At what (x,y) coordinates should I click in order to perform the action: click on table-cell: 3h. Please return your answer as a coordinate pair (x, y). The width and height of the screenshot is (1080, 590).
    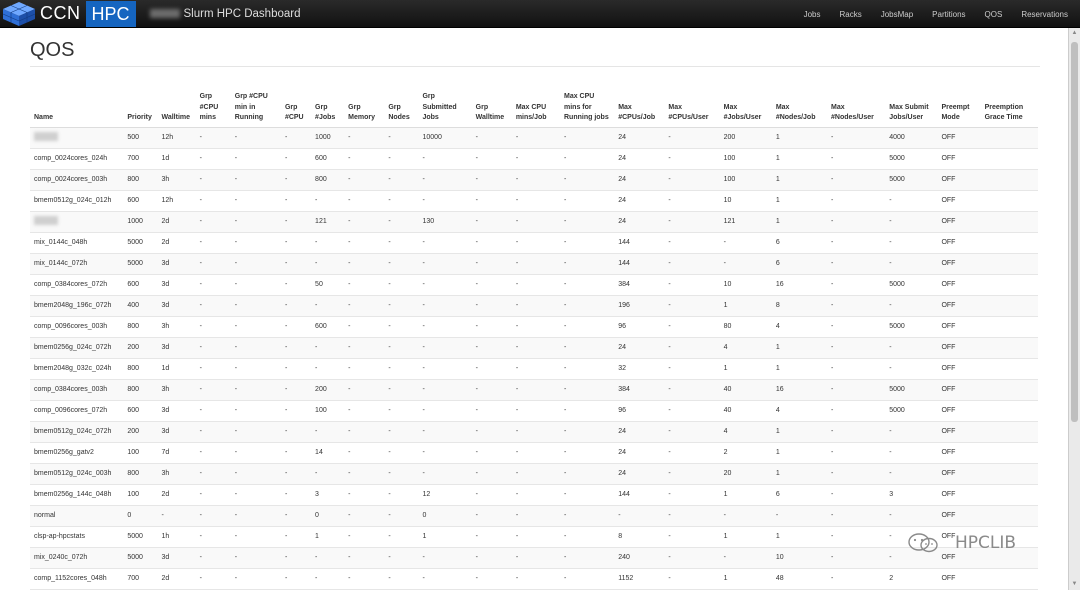
    Looking at the image, I should click on (176, 179).